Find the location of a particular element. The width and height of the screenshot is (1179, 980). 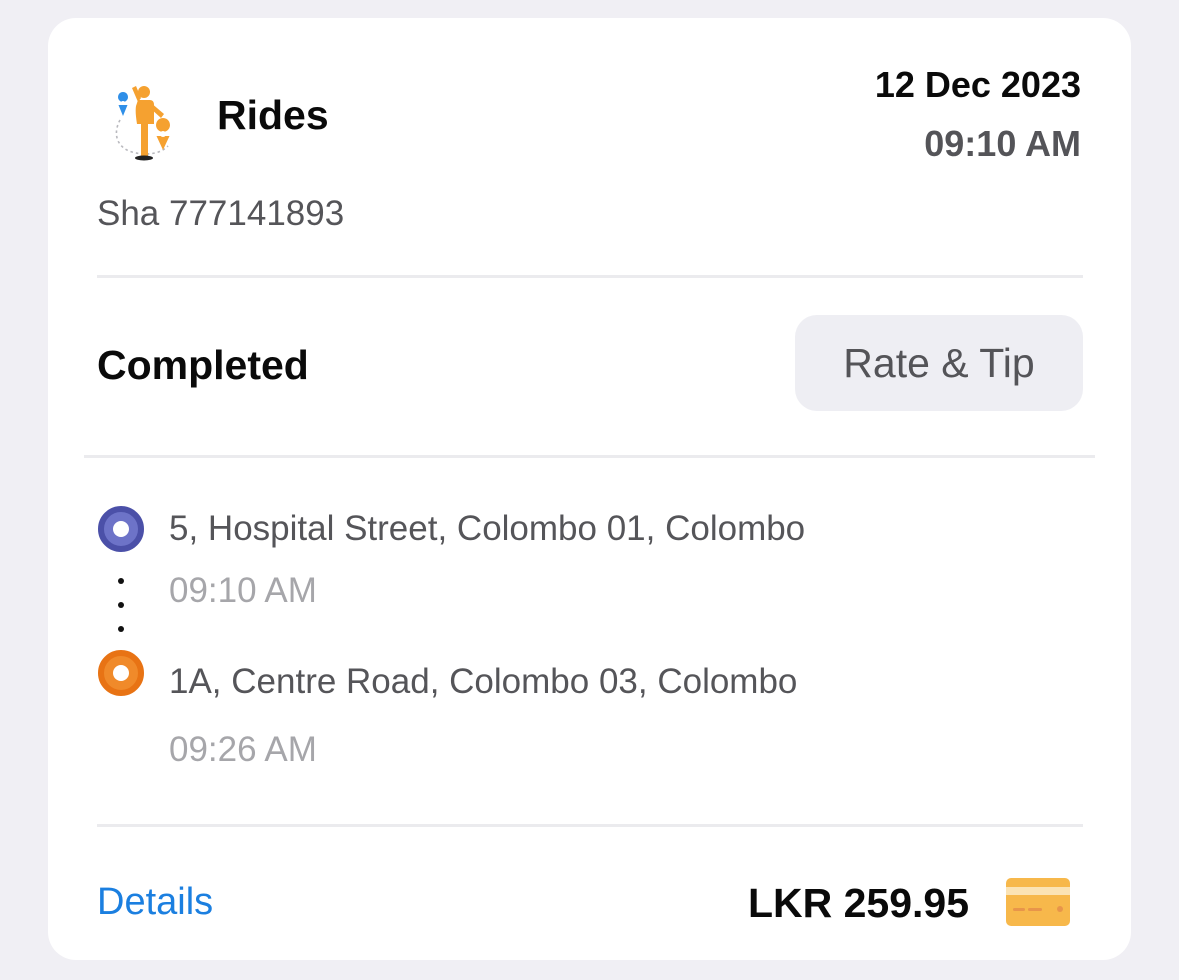

trip-date: 12 Dec 2023 is located at coordinates (977, 84).